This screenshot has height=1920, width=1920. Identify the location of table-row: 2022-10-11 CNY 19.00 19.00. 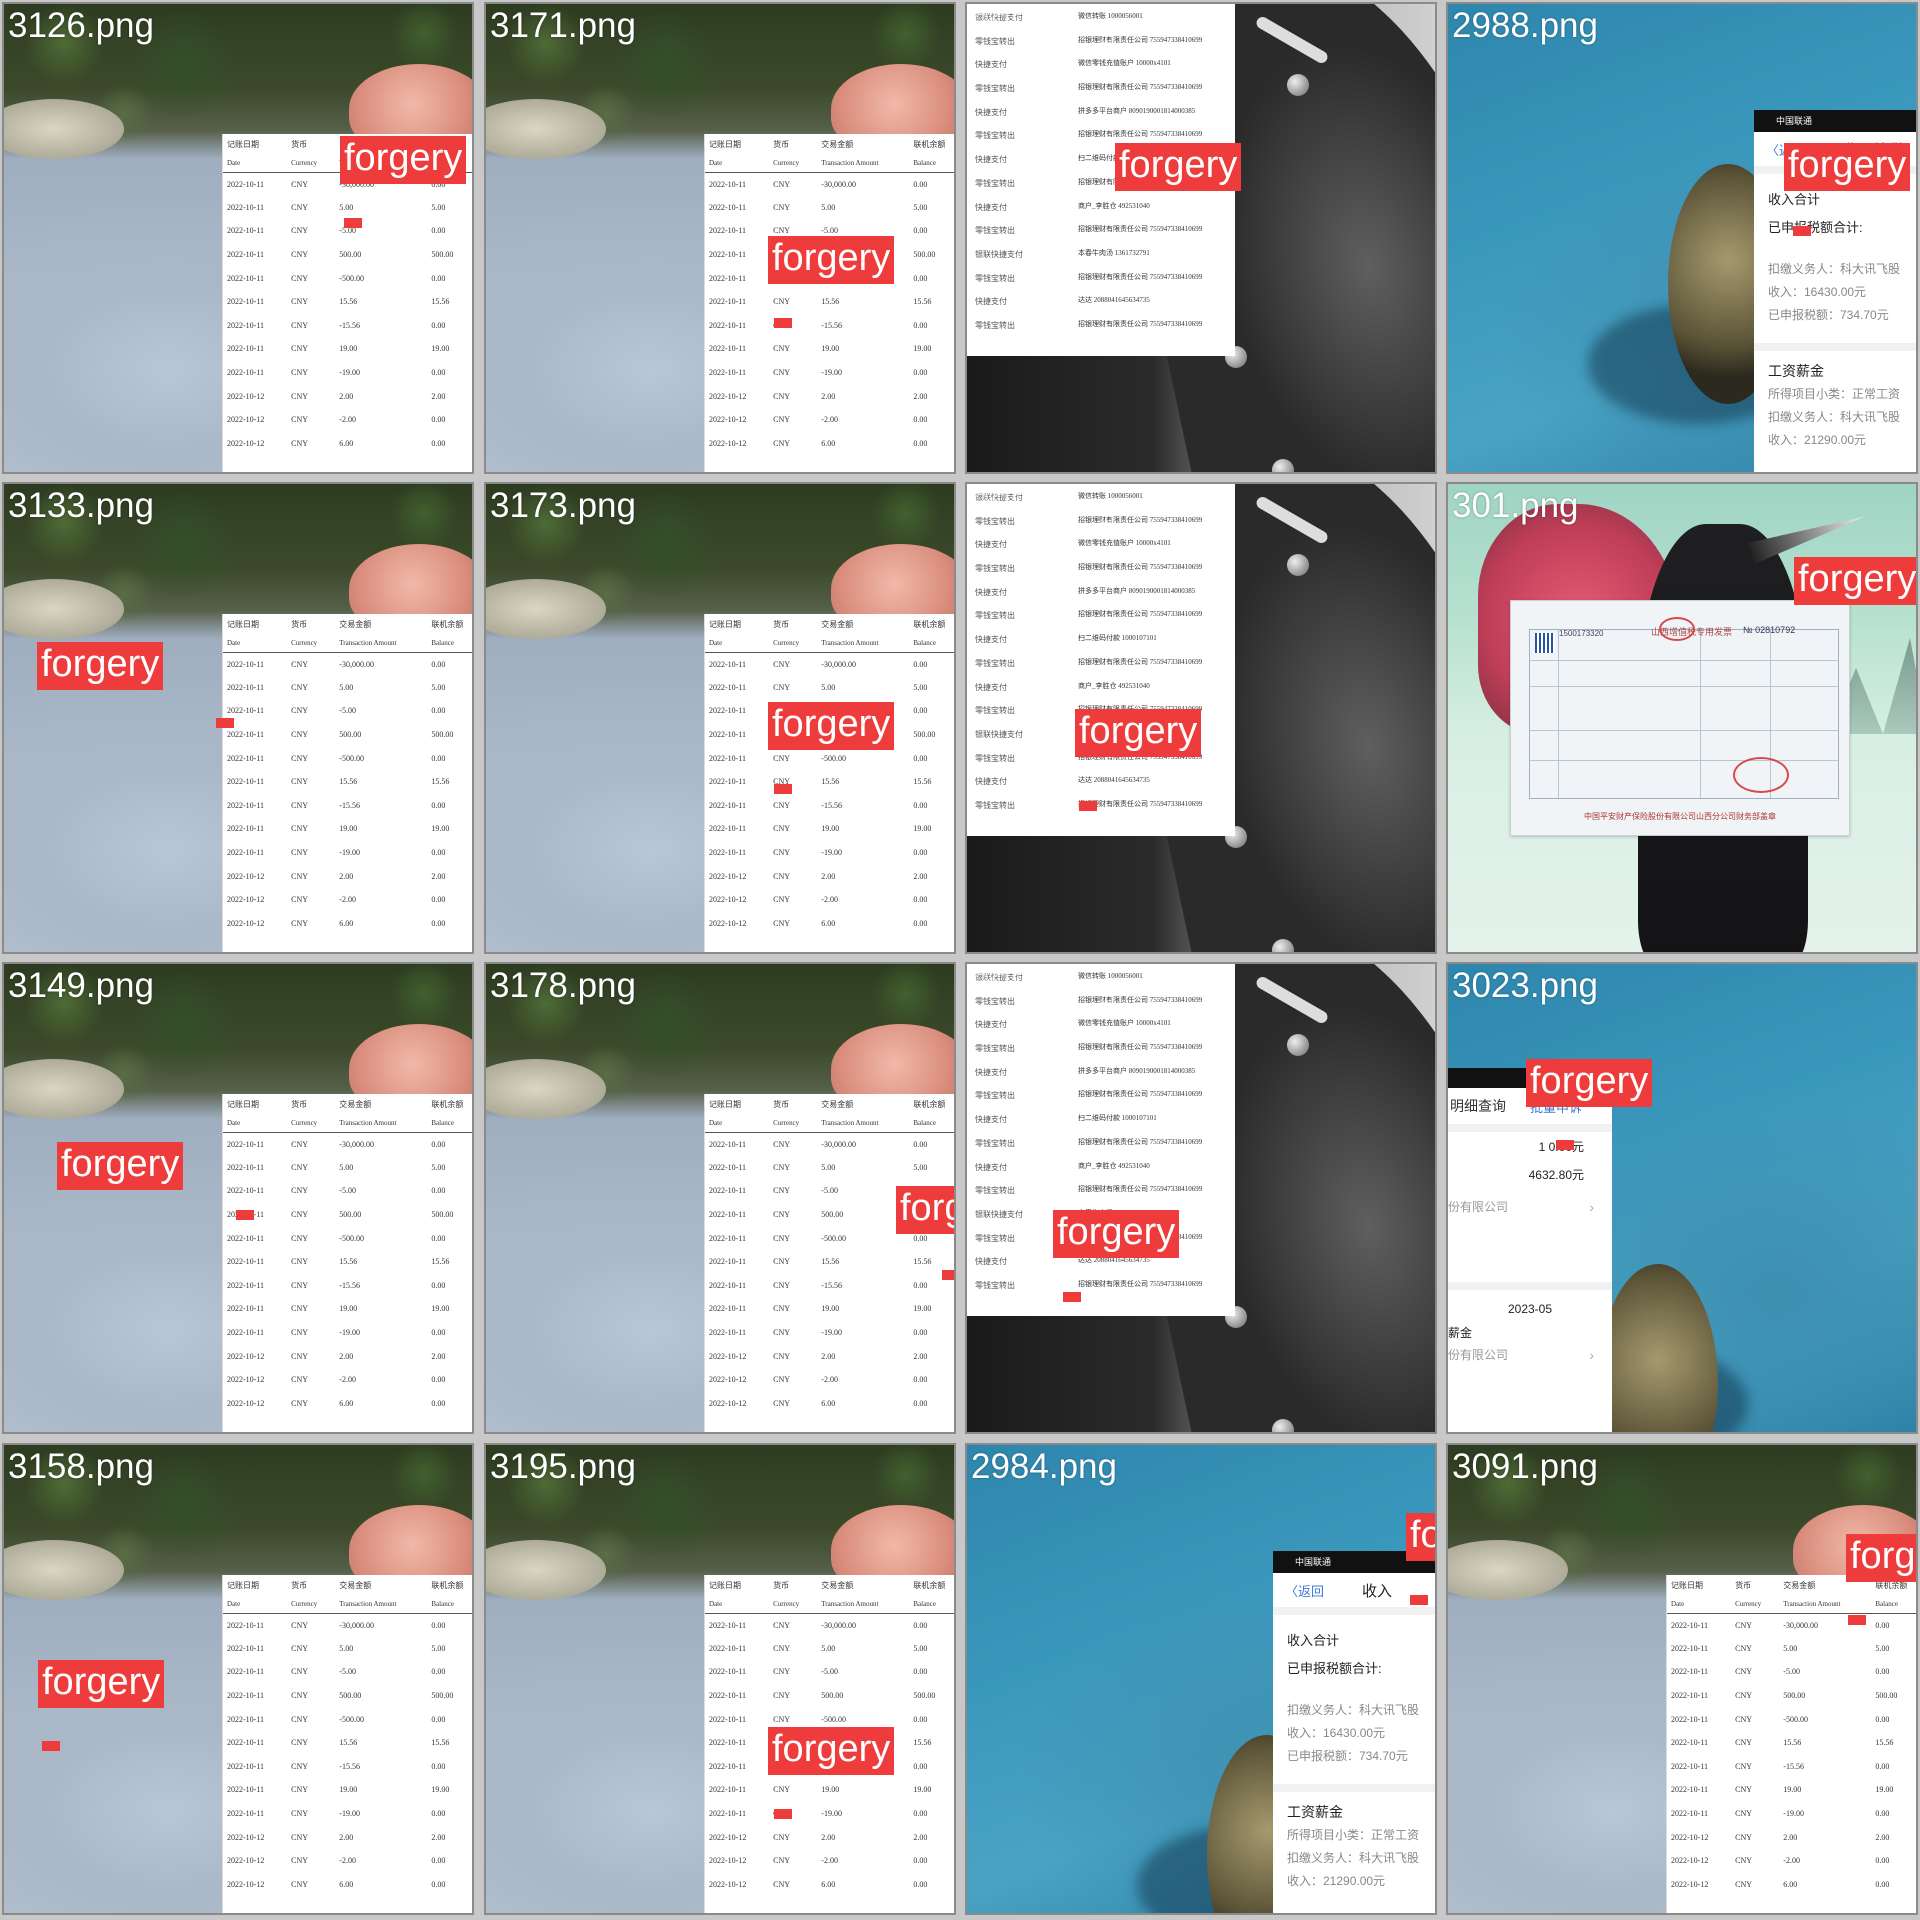
(347, 829).